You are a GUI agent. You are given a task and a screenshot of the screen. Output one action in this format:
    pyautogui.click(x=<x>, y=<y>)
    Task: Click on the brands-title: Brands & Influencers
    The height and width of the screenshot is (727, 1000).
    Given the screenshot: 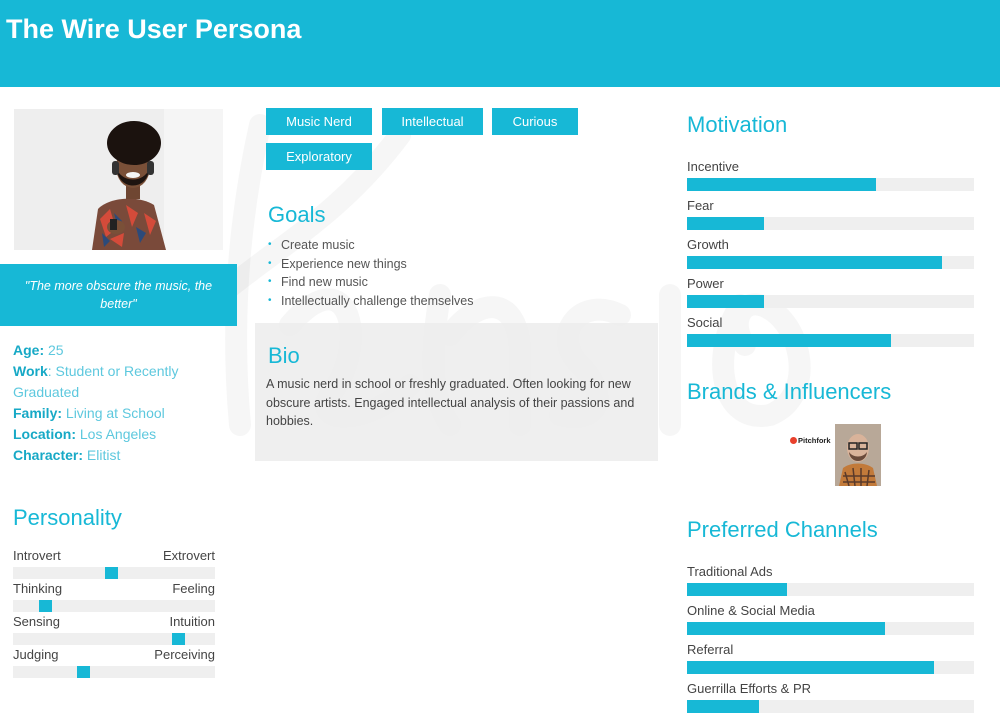 What is the action you would take?
    pyautogui.click(x=789, y=391)
    